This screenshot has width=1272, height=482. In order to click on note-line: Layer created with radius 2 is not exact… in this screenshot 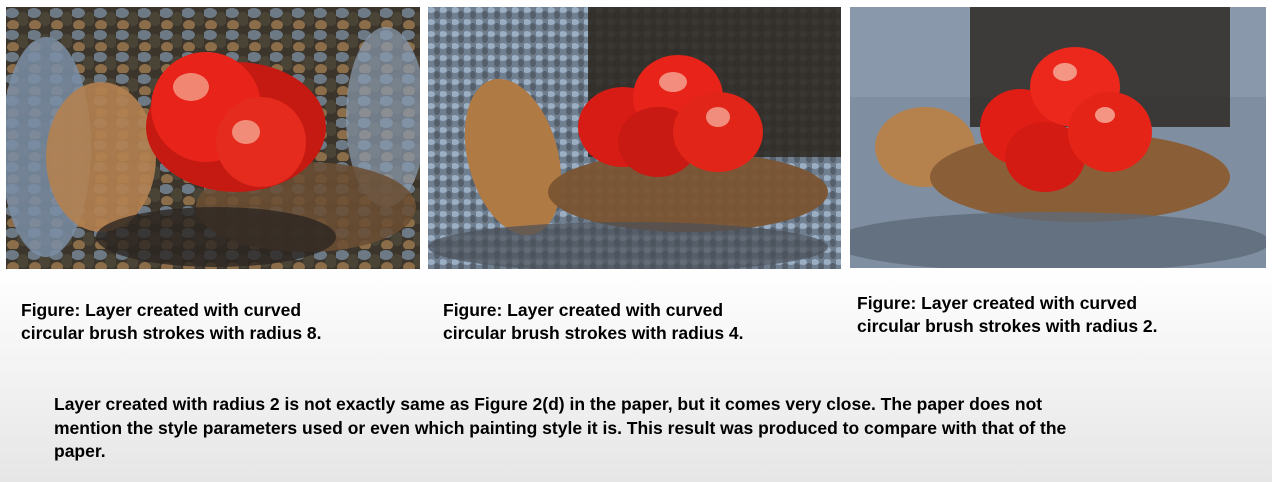, I will do `click(548, 404)`.